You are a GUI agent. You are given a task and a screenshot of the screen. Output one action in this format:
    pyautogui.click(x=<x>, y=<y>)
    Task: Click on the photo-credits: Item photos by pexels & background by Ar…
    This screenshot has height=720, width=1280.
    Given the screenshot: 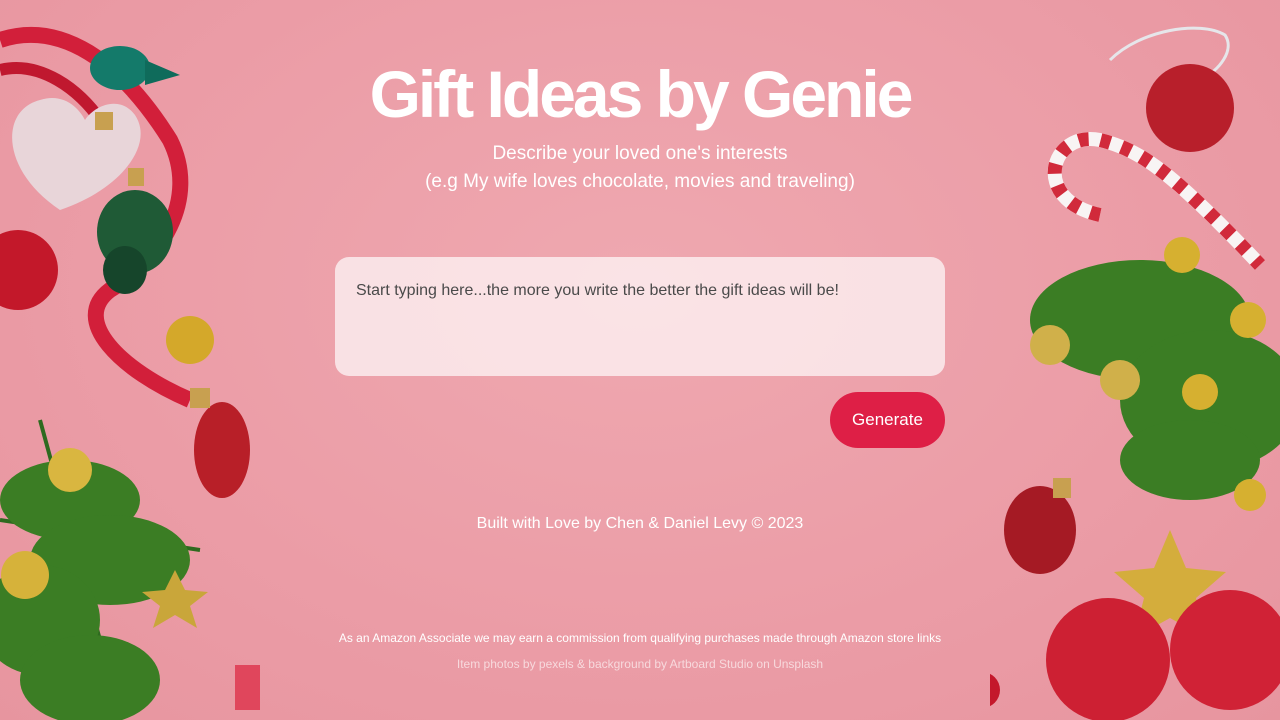 What is the action you would take?
    pyautogui.click(x=640, y=664)
    